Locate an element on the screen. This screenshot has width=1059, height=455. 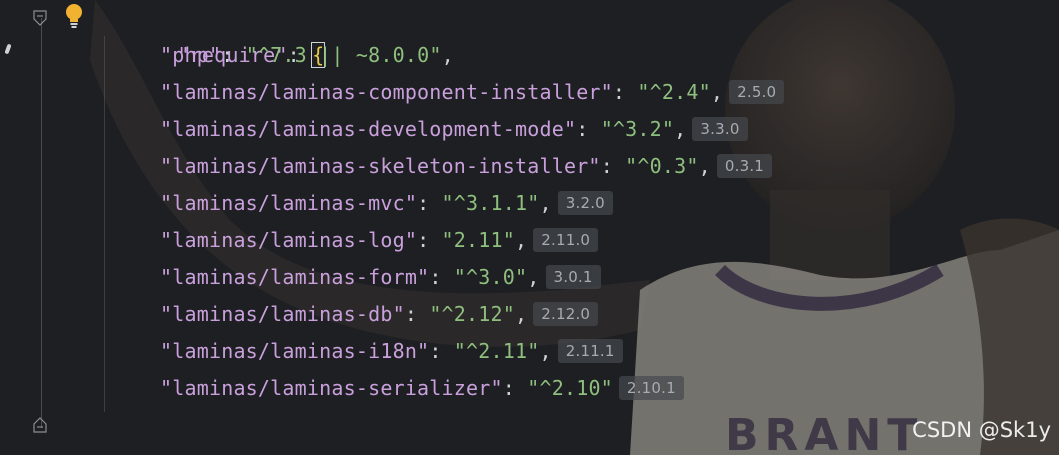
code-line-entry: "laminas/laminas-log": "2.11", 2.11.0 is located at coordinates (379, 240).